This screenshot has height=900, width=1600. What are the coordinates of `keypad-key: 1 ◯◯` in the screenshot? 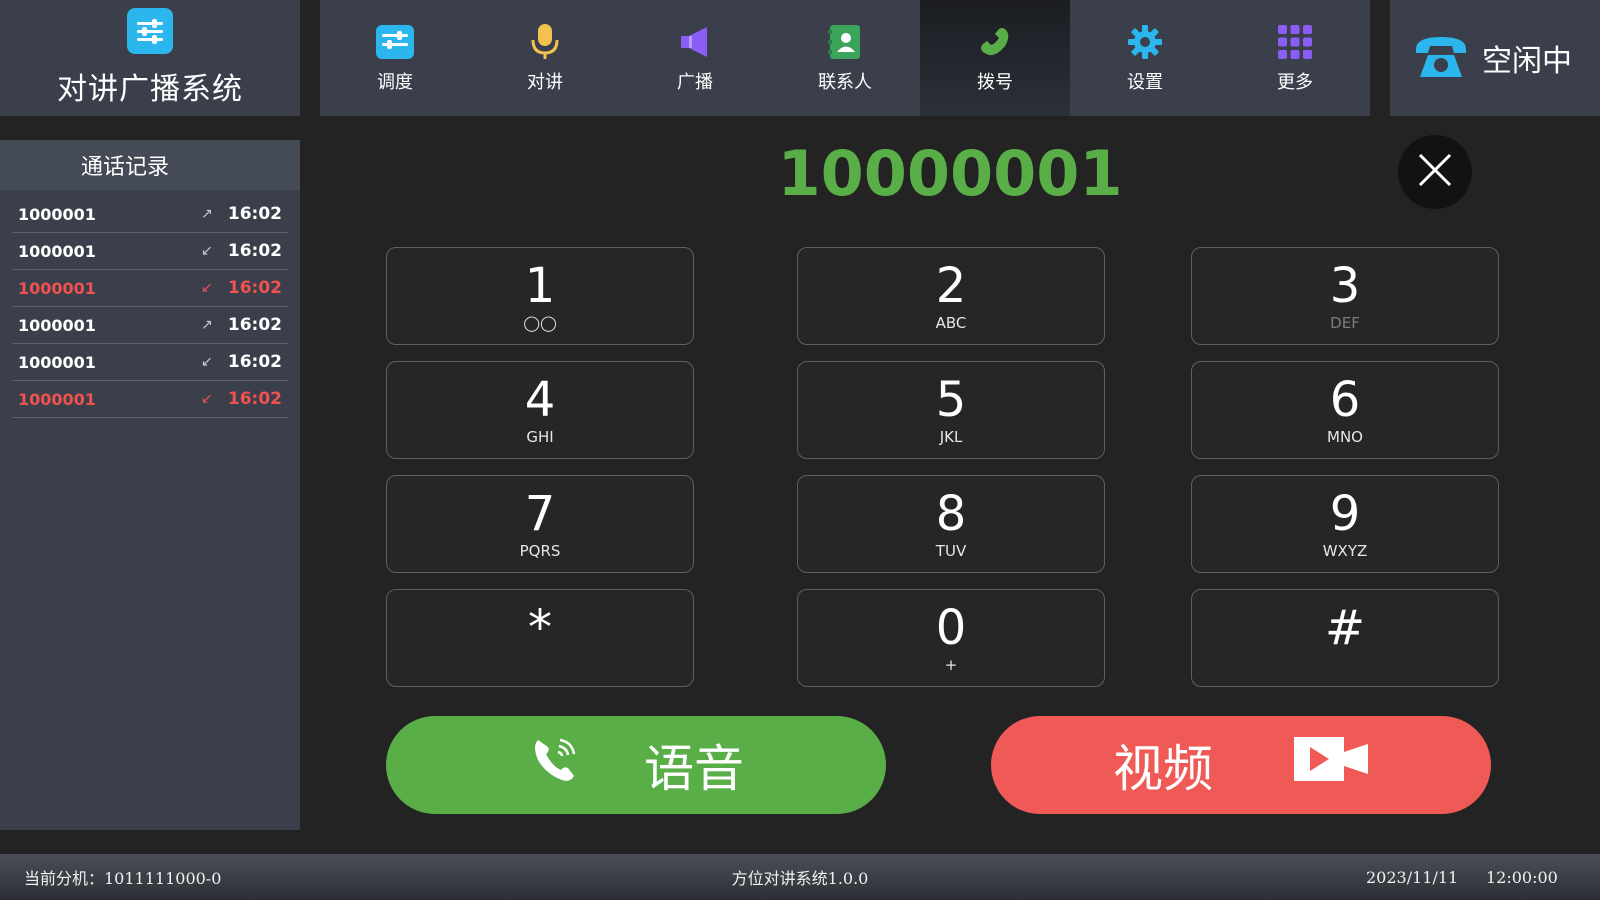 It's located at (540, 296).